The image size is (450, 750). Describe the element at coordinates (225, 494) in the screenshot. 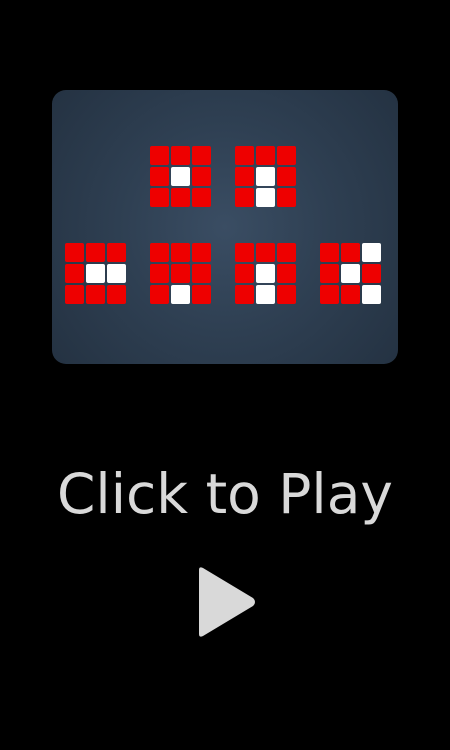

I see `click-to-play-label: Click to Play` at that location.